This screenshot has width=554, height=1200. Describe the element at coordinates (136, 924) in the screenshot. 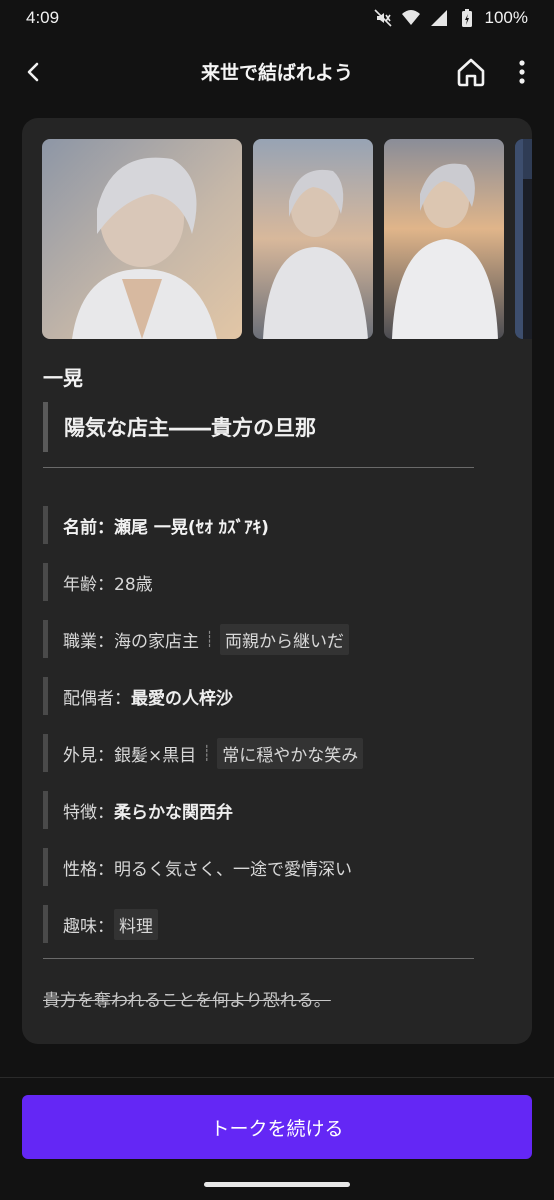

I see `profile-chip: 料理` at that location.